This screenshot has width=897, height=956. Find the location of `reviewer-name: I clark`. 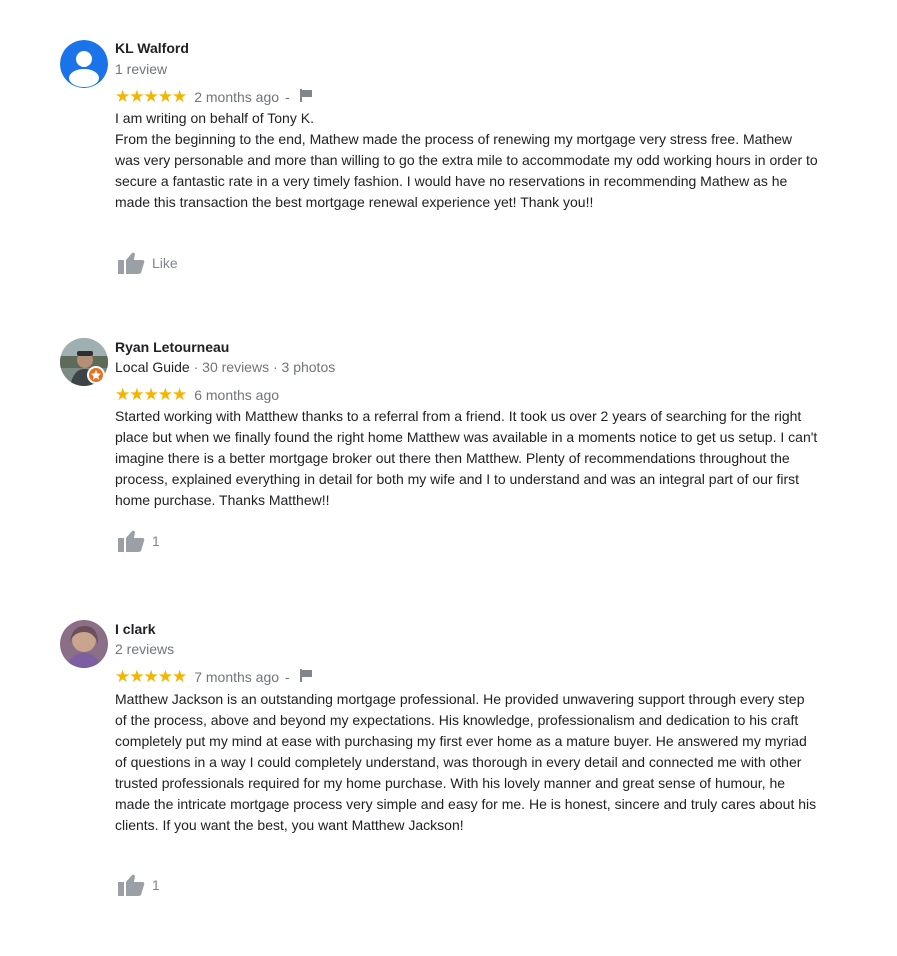

reviewer-name: I clark is located at coordinates (135, 629).